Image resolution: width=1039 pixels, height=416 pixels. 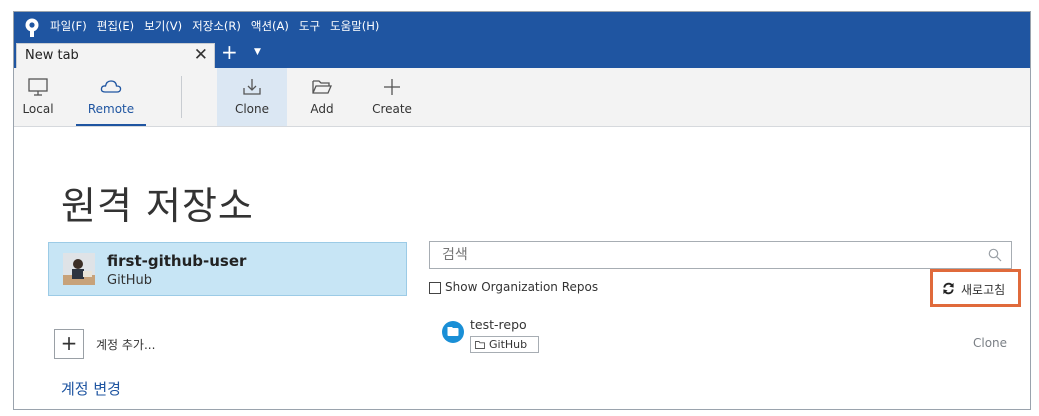 What do you see at coordinates (983, 290) in the screenshot?
I see `refresh-label: 새로고침` at bounding box center [983, 290].